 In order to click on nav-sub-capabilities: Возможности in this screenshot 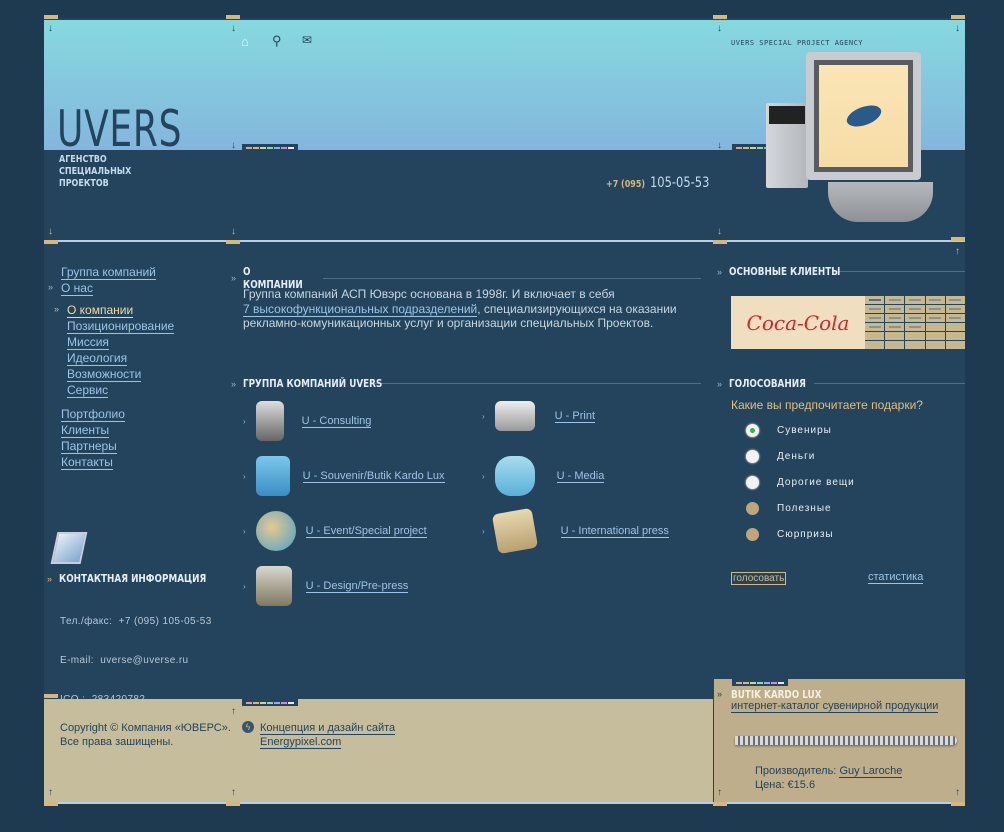, I will do `click(104, 374)`.